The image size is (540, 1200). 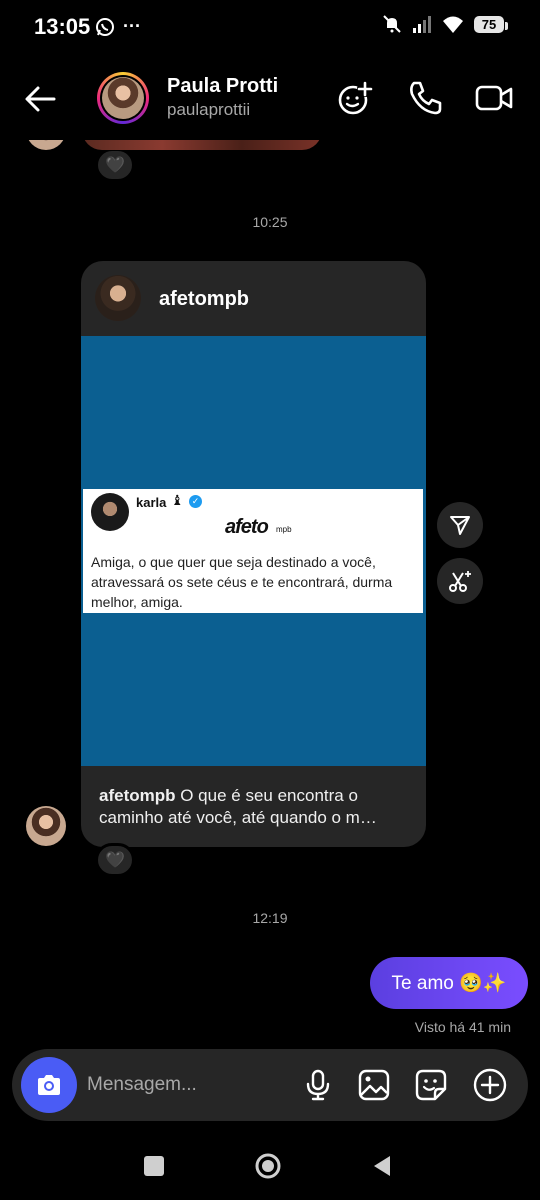 What do you see at coordinates (177, 500) in the screenshot?
I see `chess-bishop-icon: ♝` at bounding box center [177, 500].